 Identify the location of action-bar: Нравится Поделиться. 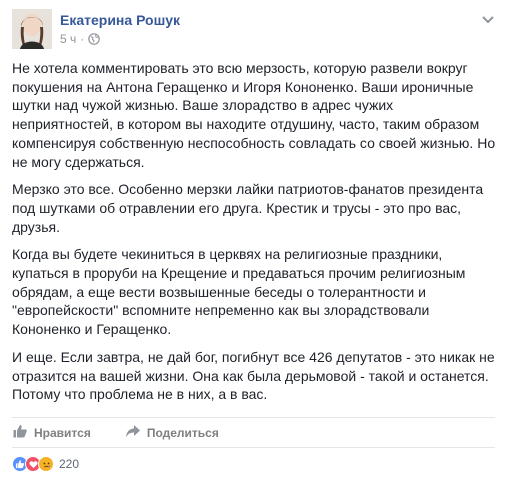
(132, 432).